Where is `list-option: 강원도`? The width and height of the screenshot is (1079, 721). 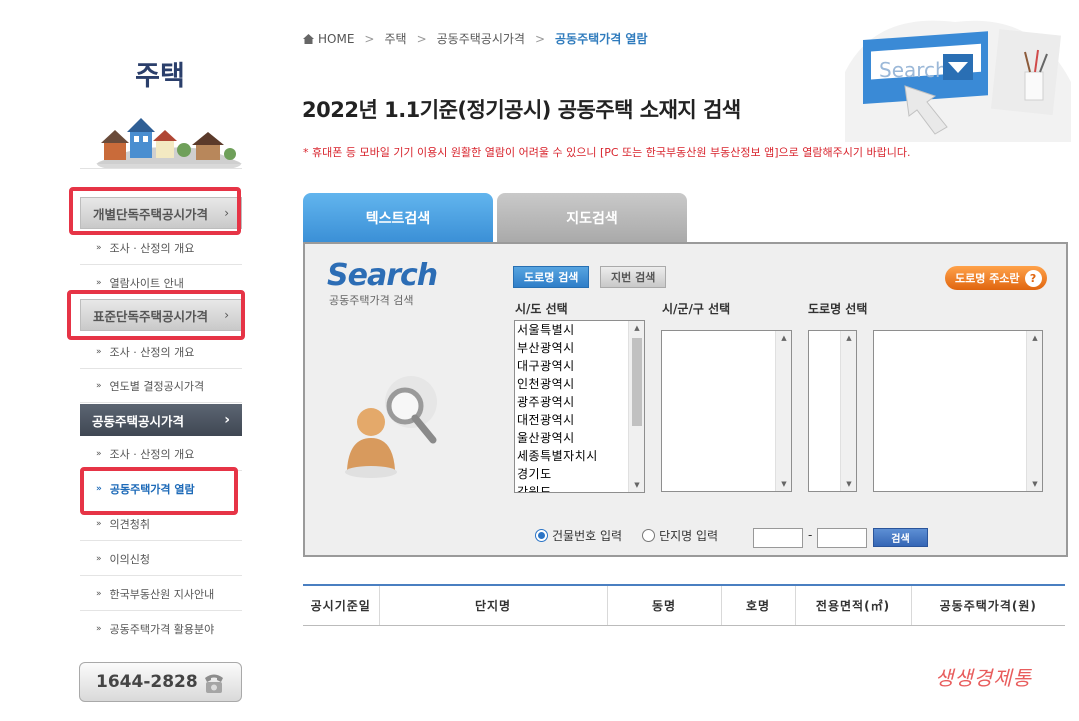
list-option: 강원도 is located at coordinates (579, 487).